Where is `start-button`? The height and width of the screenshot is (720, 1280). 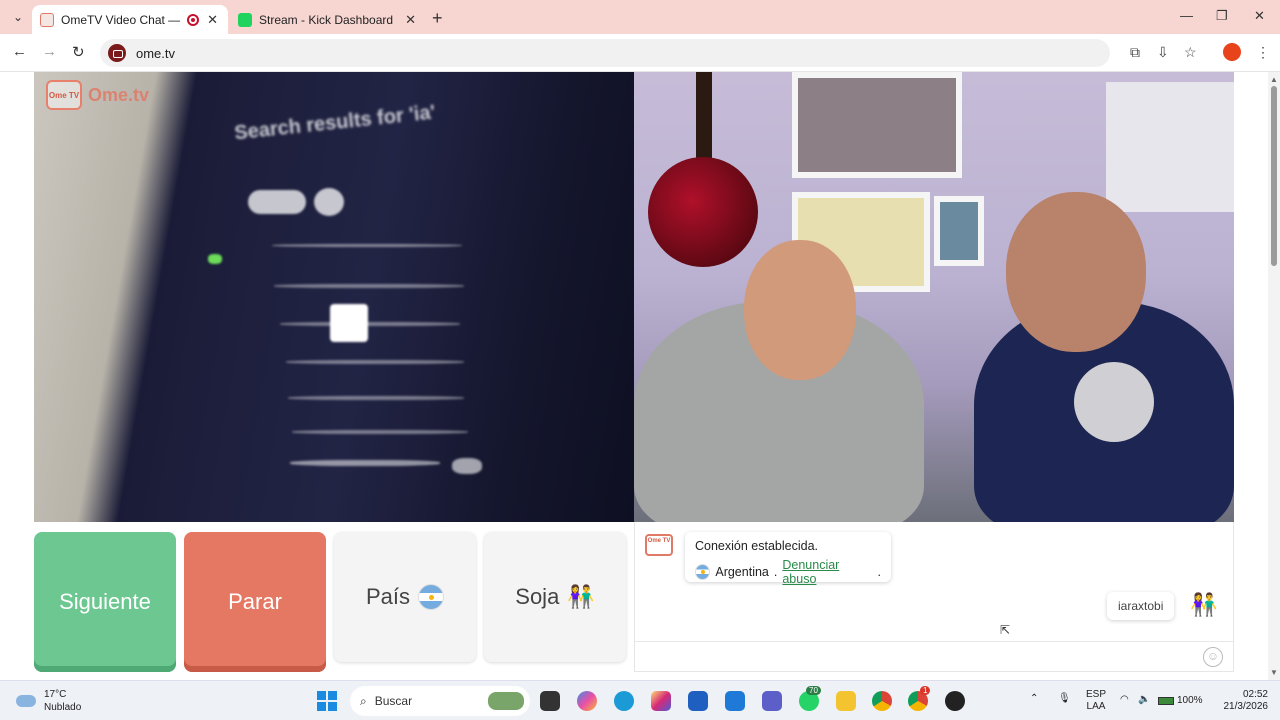
start-button is located at coordinates (327, 701).